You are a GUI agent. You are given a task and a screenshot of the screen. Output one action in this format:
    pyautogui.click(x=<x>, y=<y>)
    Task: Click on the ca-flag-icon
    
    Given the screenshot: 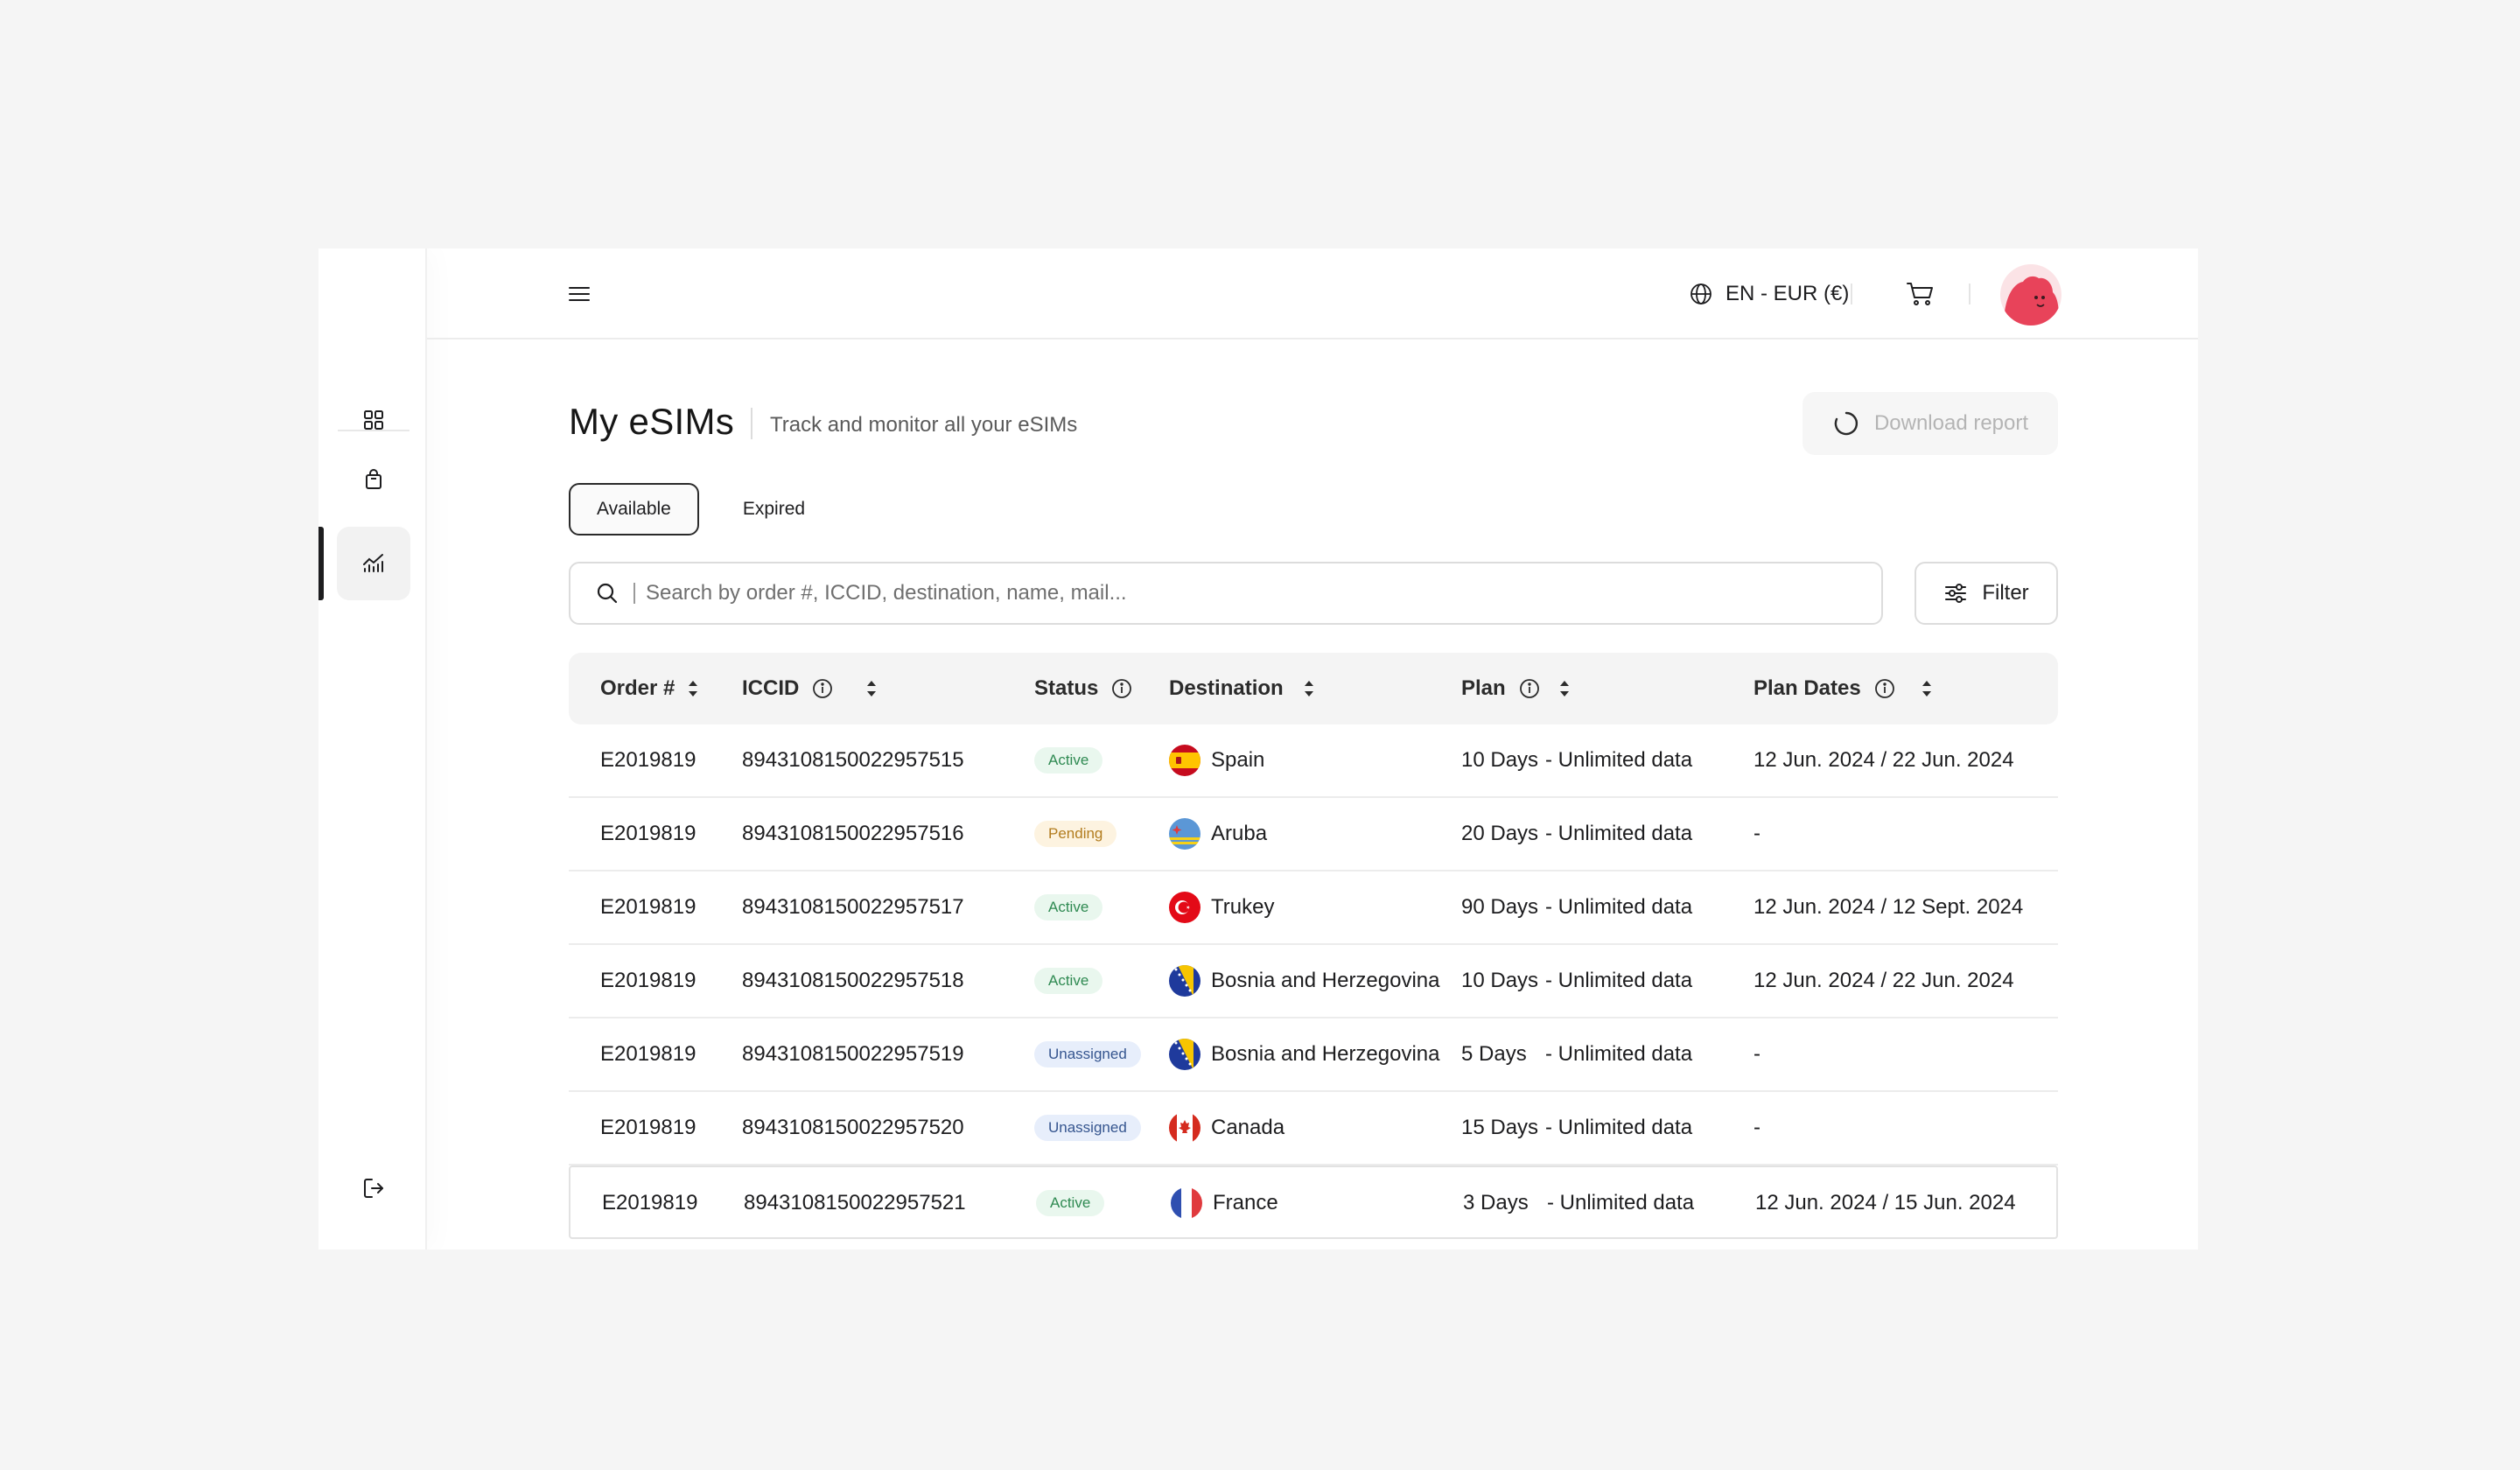 What is the action you would take?
    pyautogui.click(x=1184, y=1128)
    